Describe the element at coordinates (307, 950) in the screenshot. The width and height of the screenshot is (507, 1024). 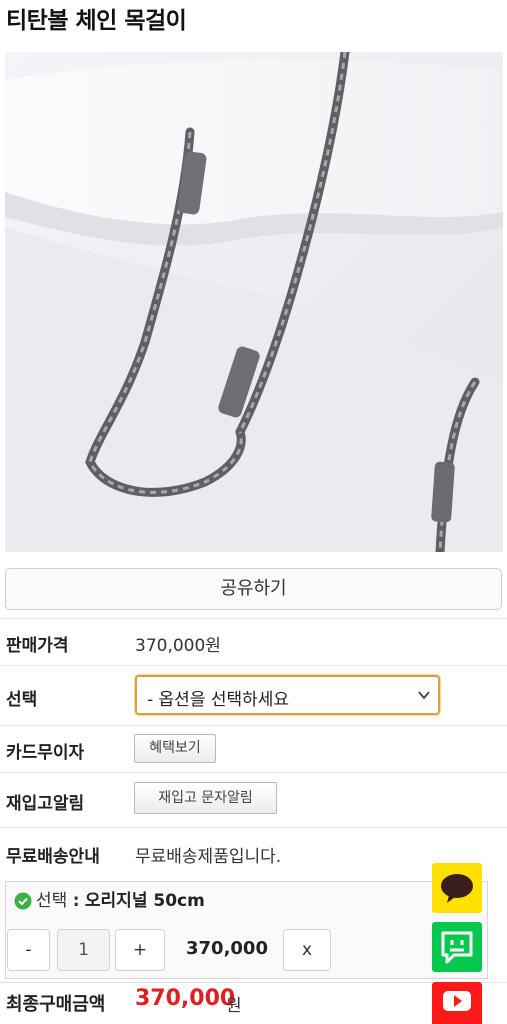
I see `remove-option-button: x` at that location.